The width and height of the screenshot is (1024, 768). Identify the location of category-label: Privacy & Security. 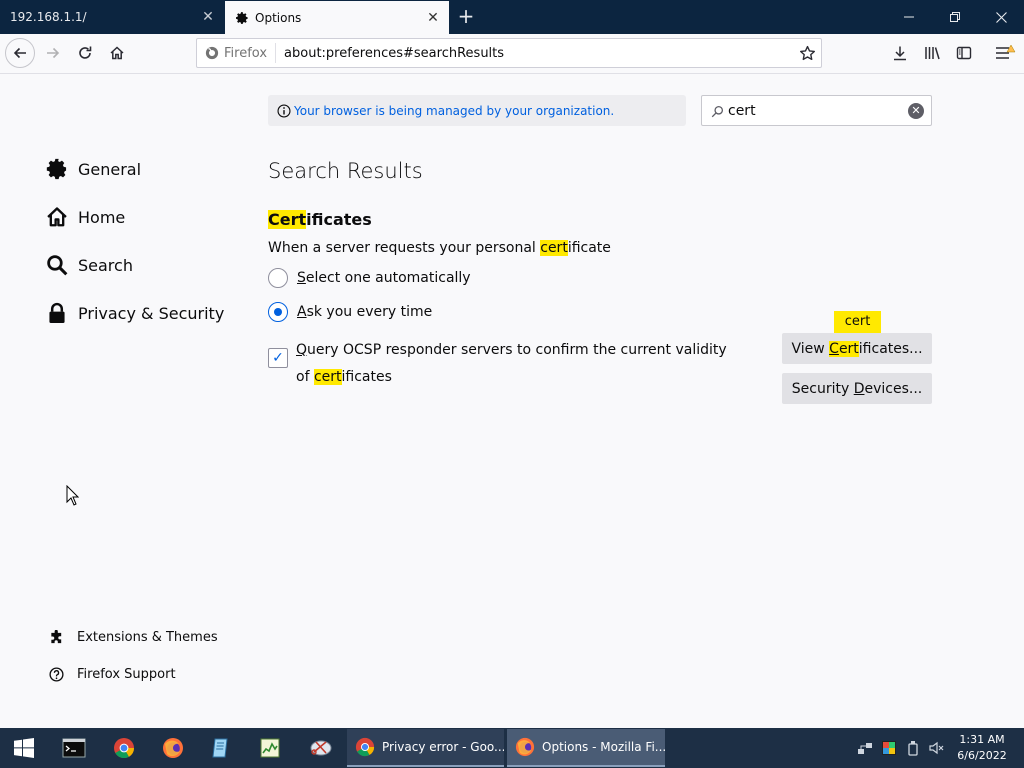
(151, 313).